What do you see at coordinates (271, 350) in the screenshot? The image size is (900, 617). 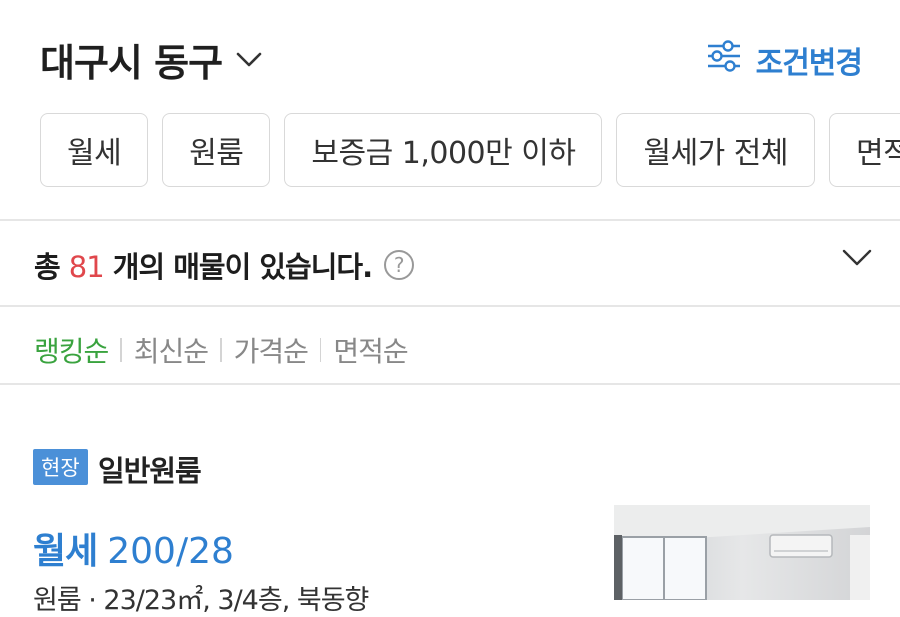 I see `sort-price: 가격순` at bounding box center [271, 350].